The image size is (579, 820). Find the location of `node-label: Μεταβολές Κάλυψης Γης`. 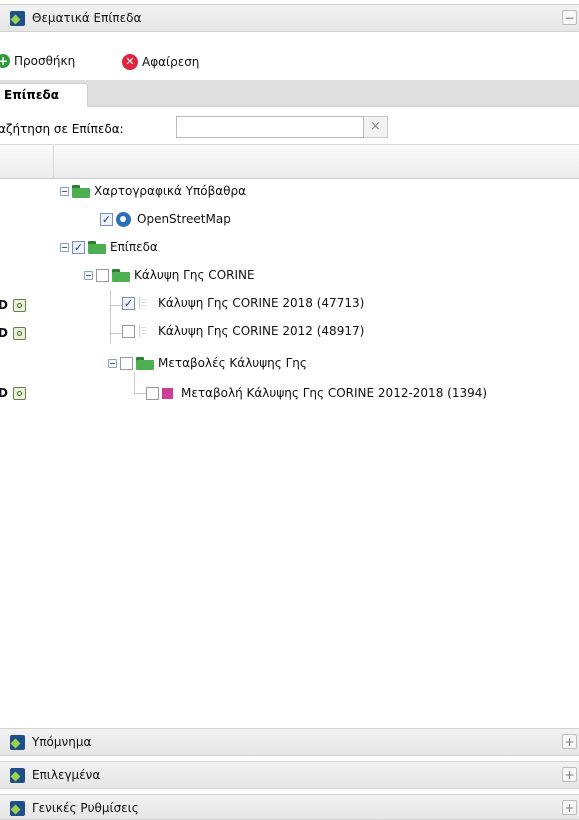

node-label: Μεταβολές Κάλυψης Γης is located at coordinates (232, 363).